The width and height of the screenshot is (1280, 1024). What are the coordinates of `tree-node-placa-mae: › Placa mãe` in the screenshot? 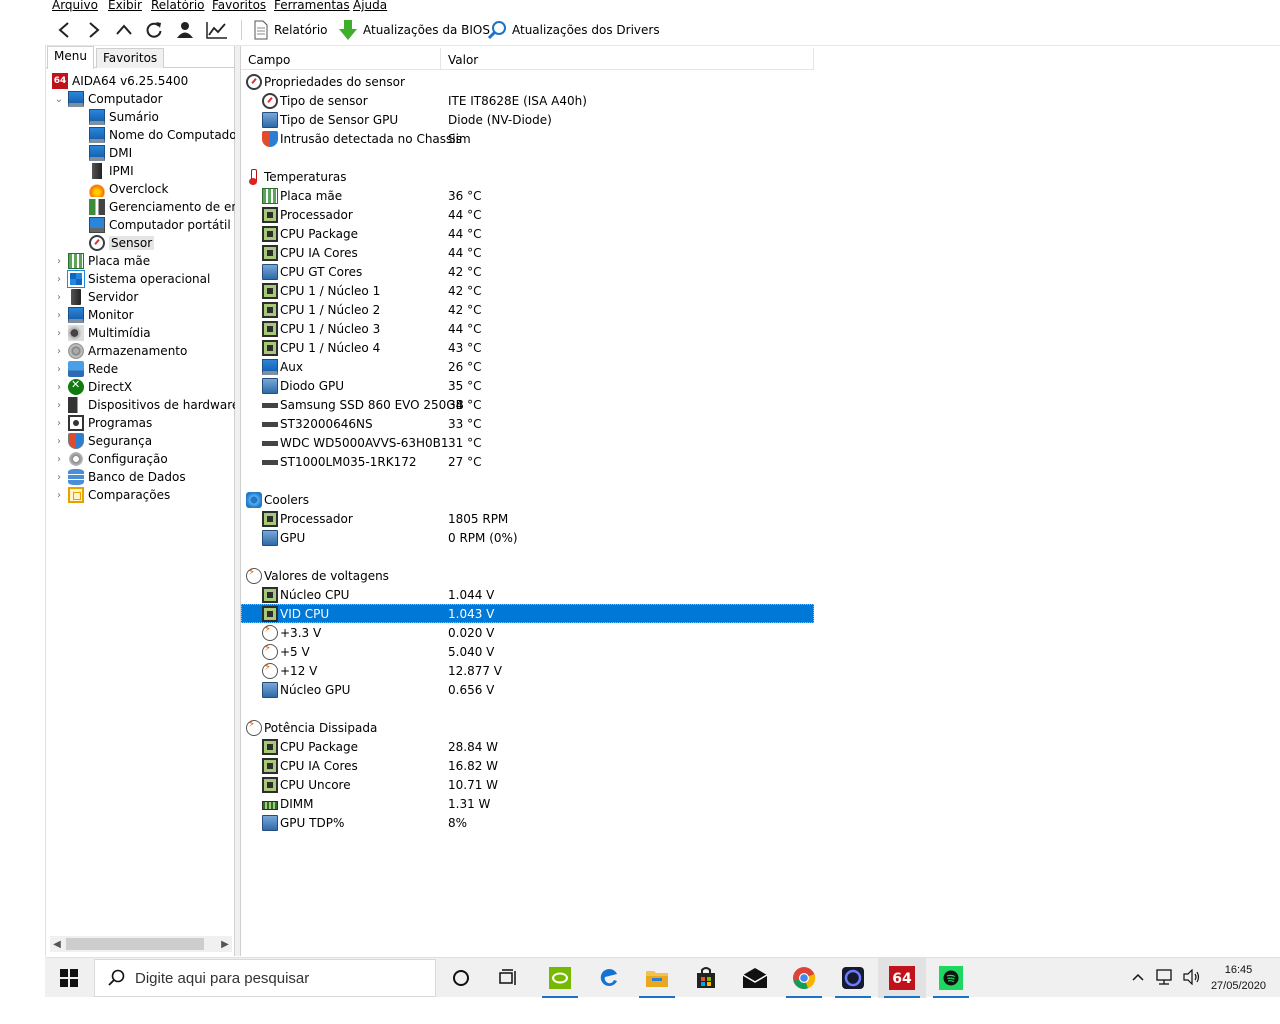 It's located at (101, 261).